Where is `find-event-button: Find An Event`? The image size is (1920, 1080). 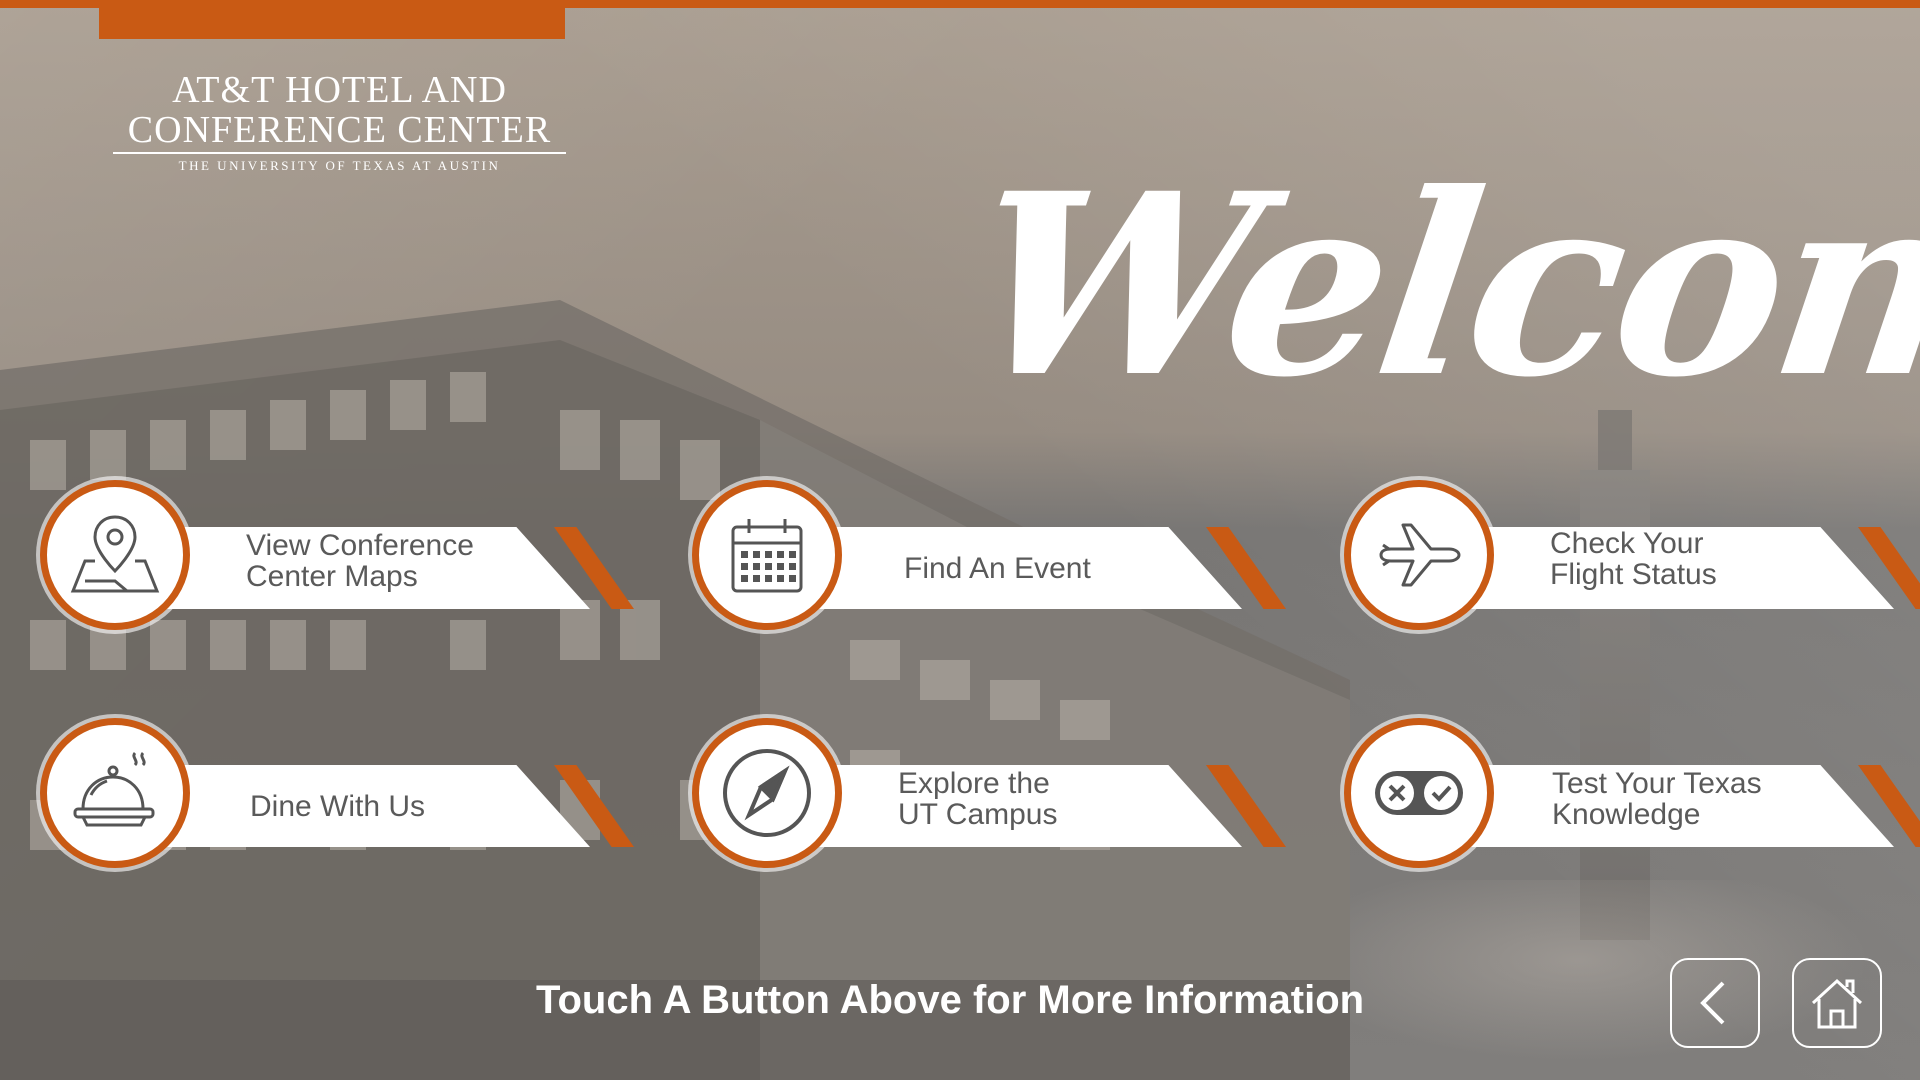
find-event-button: Find An Event is located at coordinates (1002, 555).